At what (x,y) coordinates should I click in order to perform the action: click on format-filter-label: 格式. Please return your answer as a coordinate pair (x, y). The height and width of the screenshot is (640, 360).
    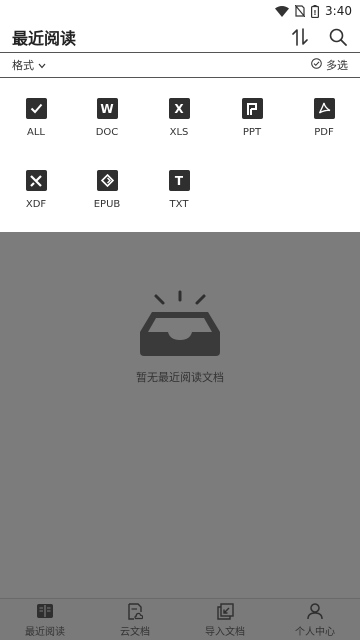
    Looking at the image, I should click on (23, 65).